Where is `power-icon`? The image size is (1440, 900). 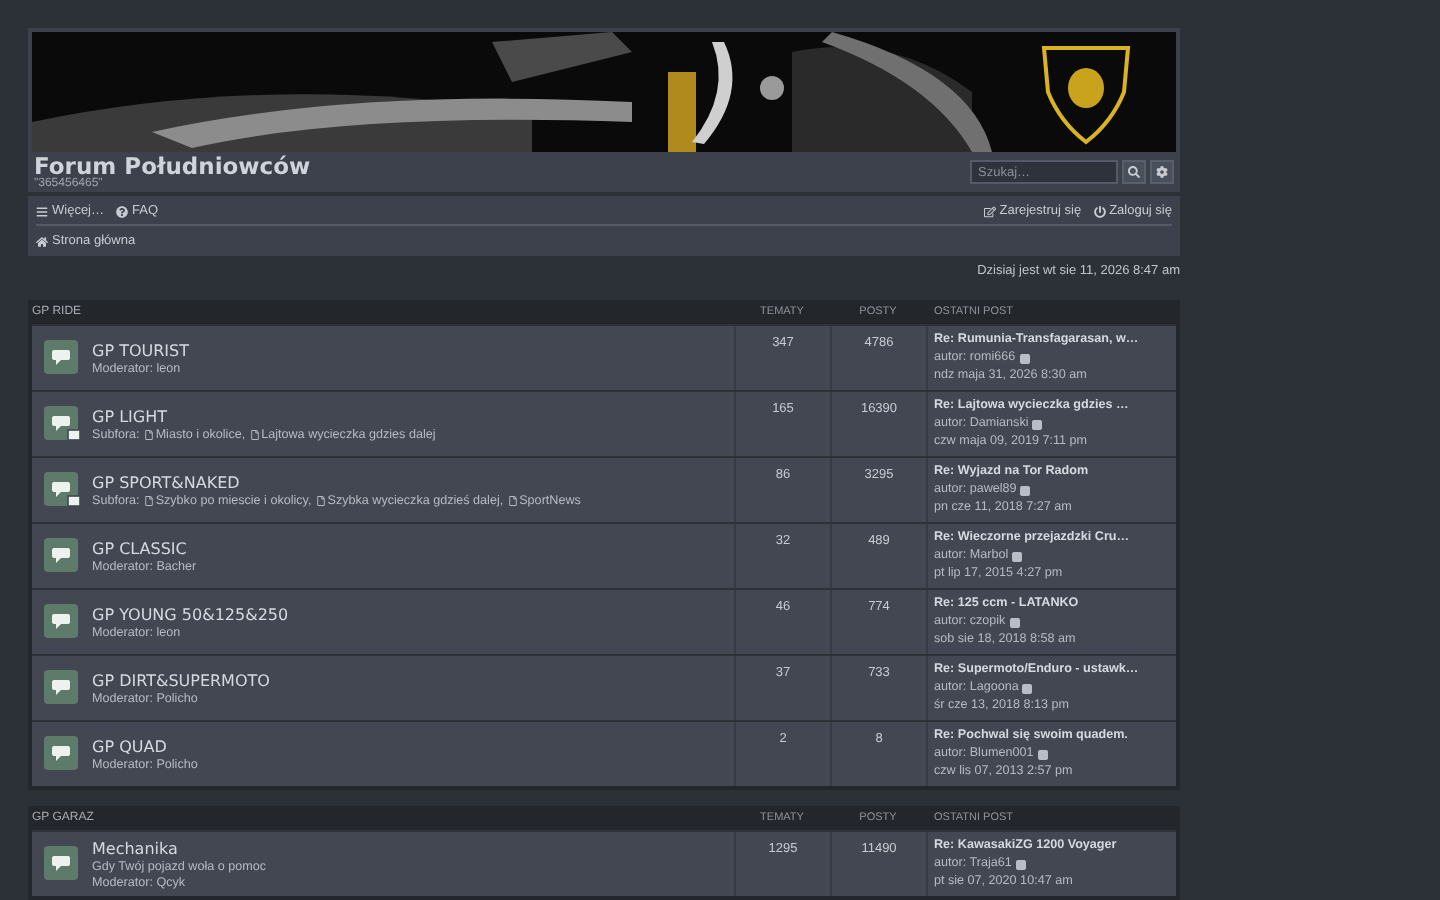
power-icon is located at coordinates (1099, 211).